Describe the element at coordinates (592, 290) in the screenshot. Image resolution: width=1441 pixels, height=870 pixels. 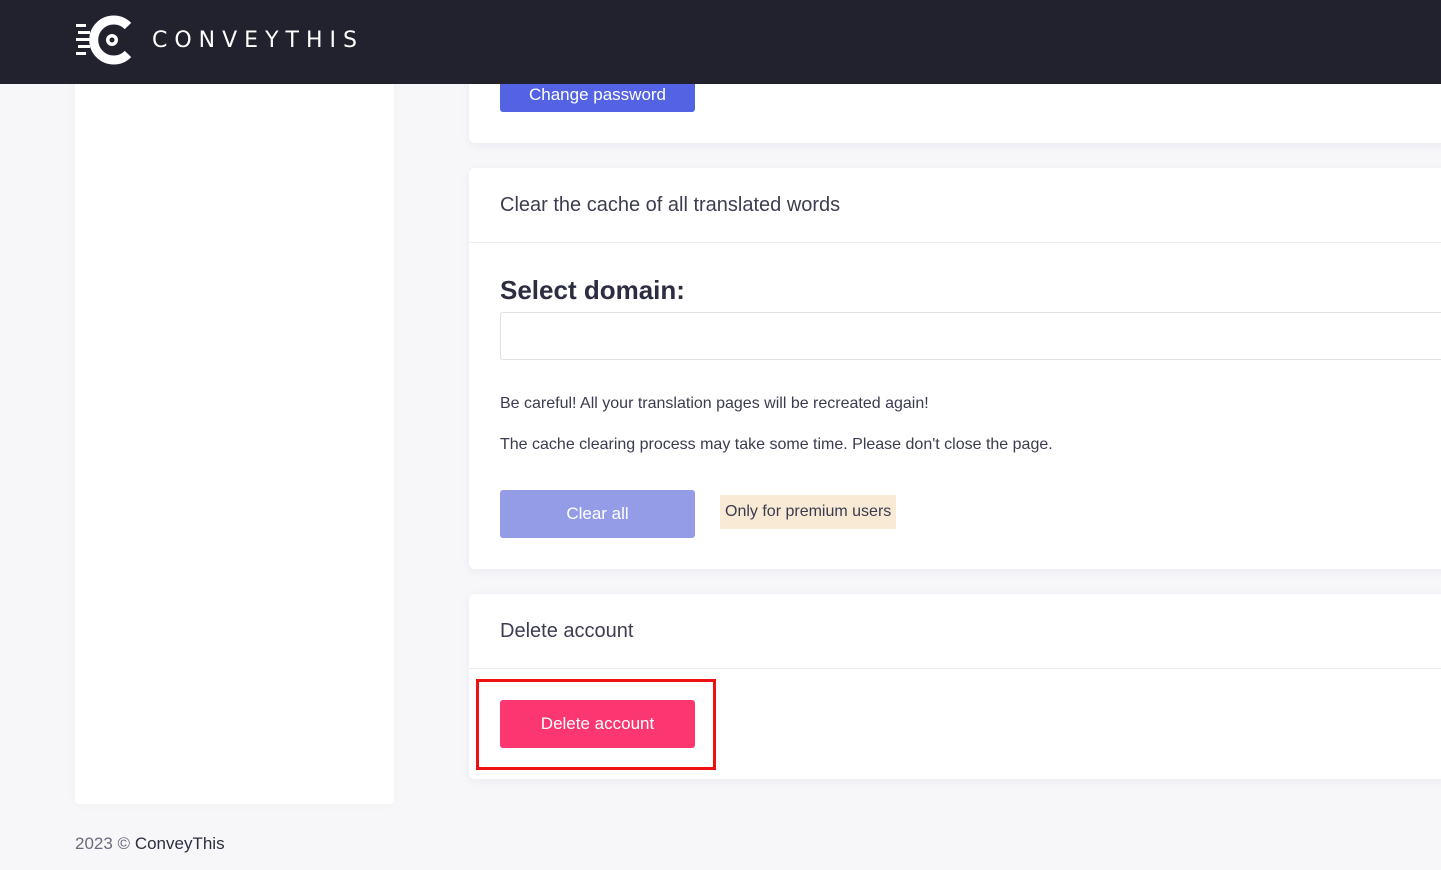
I see `select-domain-label: Select domain:` at that location.